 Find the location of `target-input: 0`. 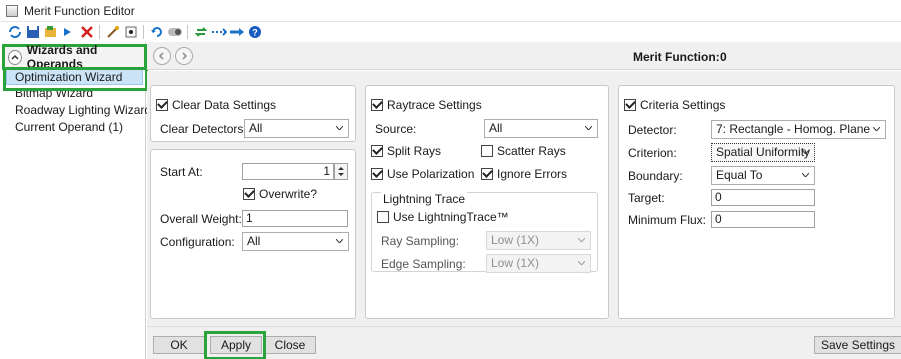

target-input: 0 is located at coordinates (763, 197).